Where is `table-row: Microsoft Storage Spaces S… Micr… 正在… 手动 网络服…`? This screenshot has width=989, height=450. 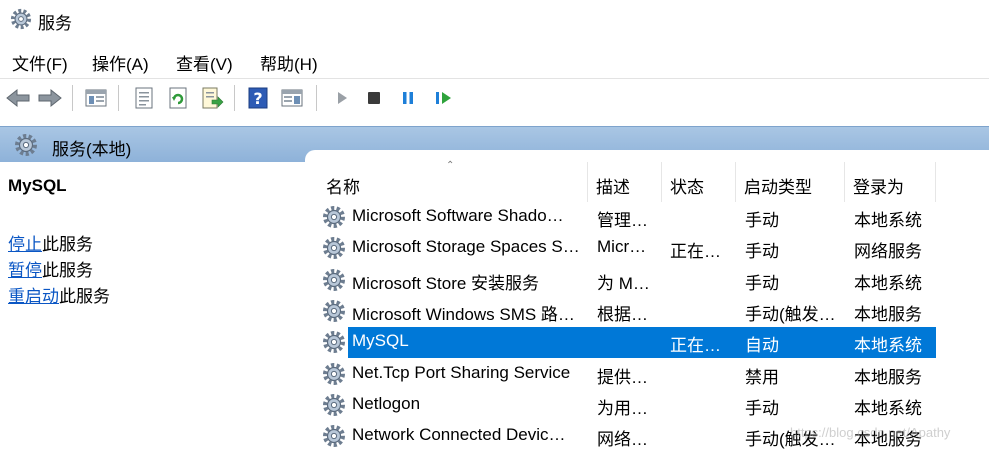 table-row: Microsoft Storage Spaces S… Micr… 正在… 手动 网络服… is located at coordinates (627, 248).